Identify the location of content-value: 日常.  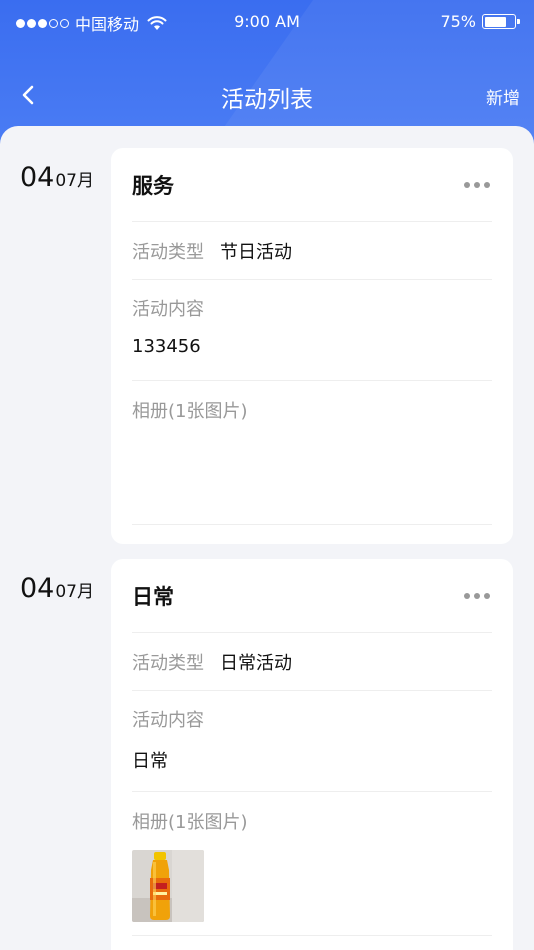
(150, 761).